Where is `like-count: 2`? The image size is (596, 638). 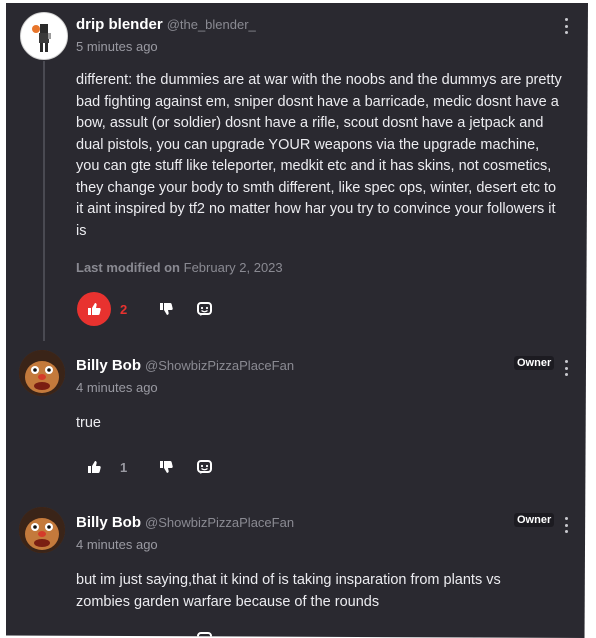 like-count: 2 is located at coordinates (124, 309).